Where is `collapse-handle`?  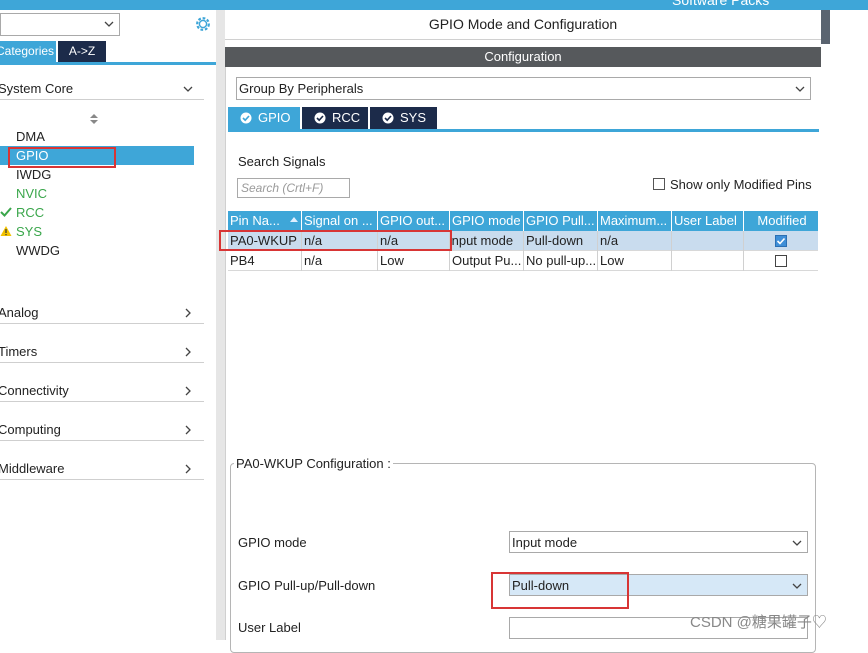
collapse-handle is located at coordinates (825, 27).